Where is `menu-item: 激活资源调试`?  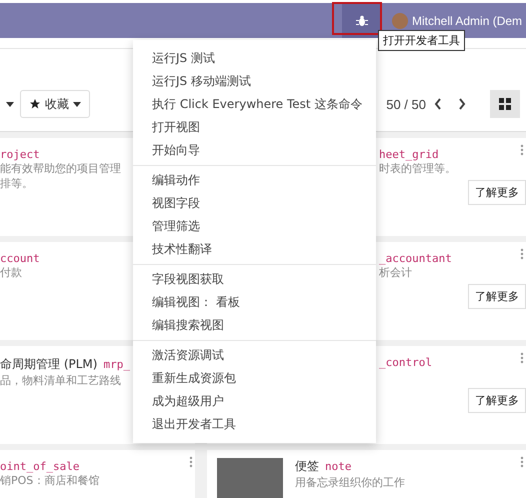 menu-item: 激活资源调试 is located at coordinates (254, 355).